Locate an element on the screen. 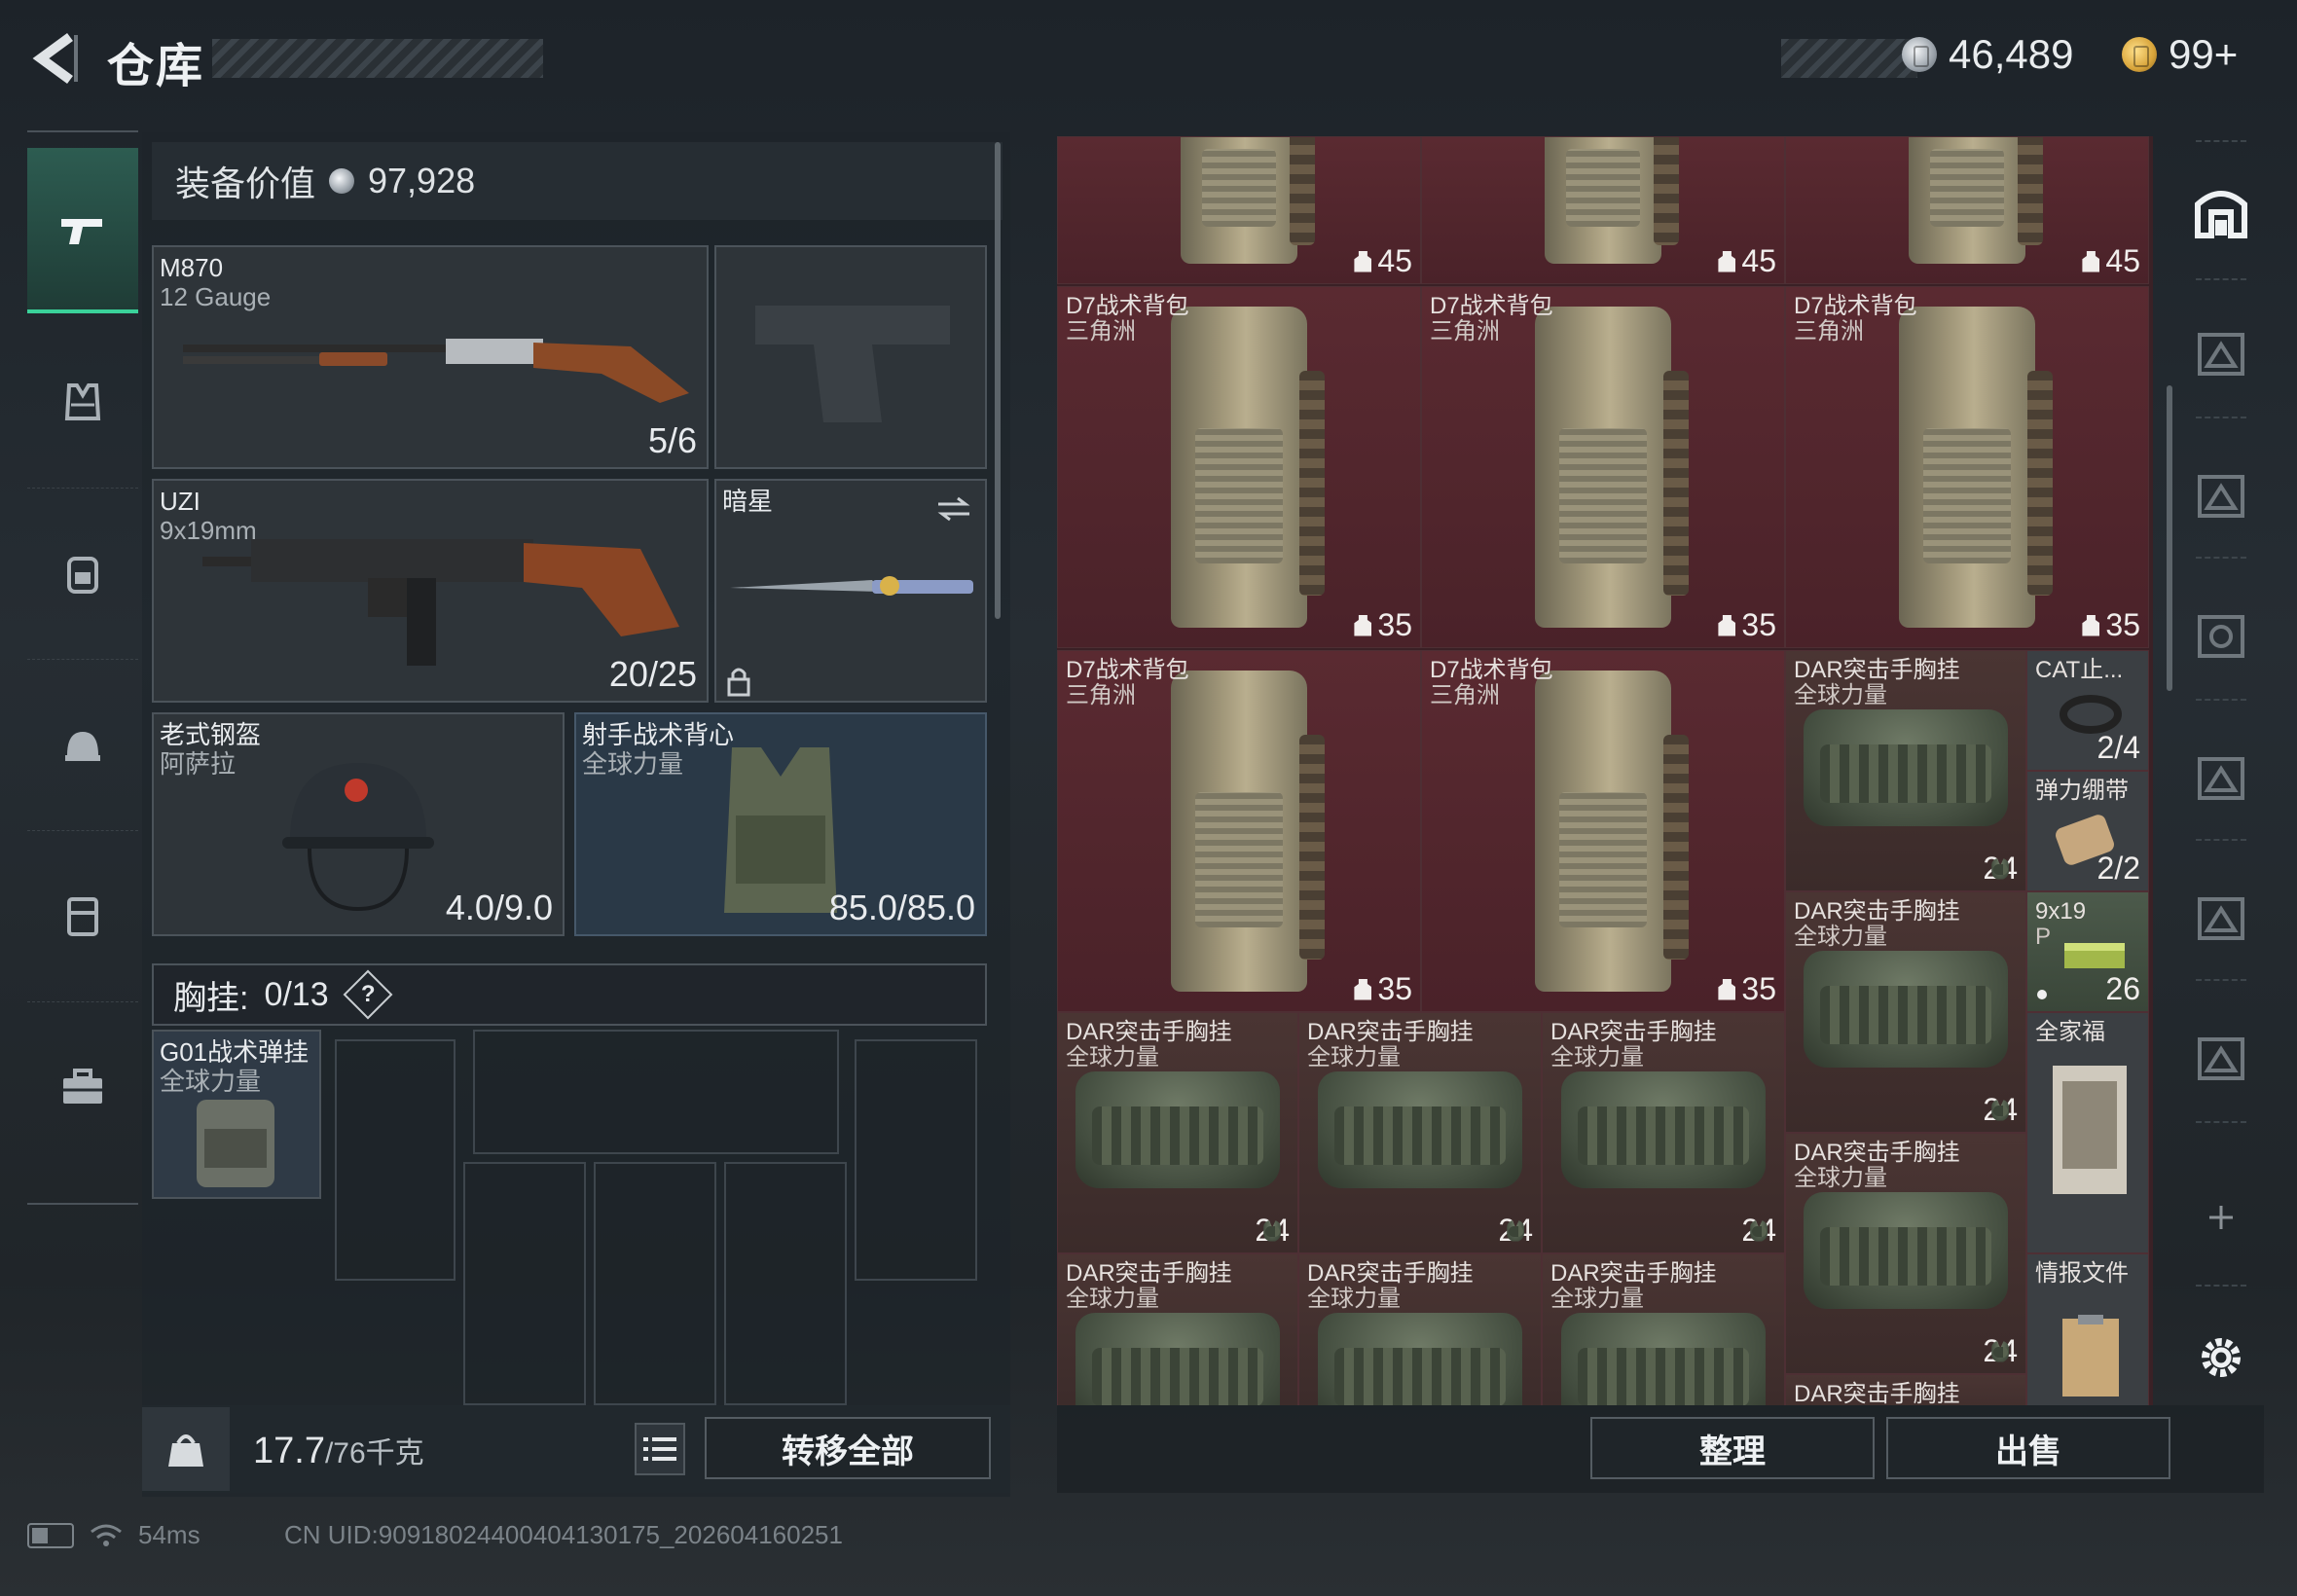 The image size is (2297, 1596). chest-rig-name: G01战术弹挂 is located at coordinates (235, 1052).